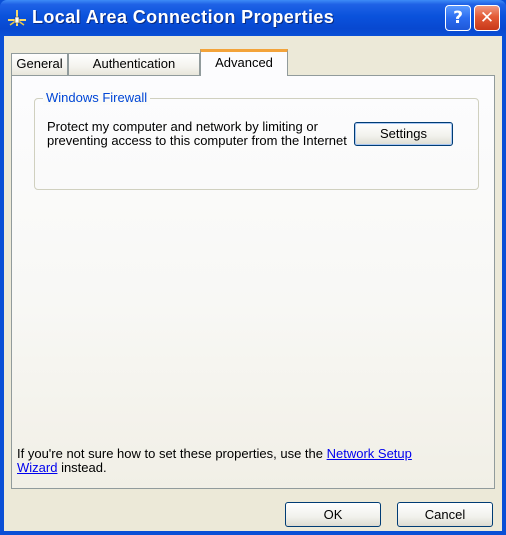 This screenshot has height=535, width=506. What do you see at coordinates (403, 134) in the screenshot?
I see `settings-button: Settings` at bounding box center [403, 134].